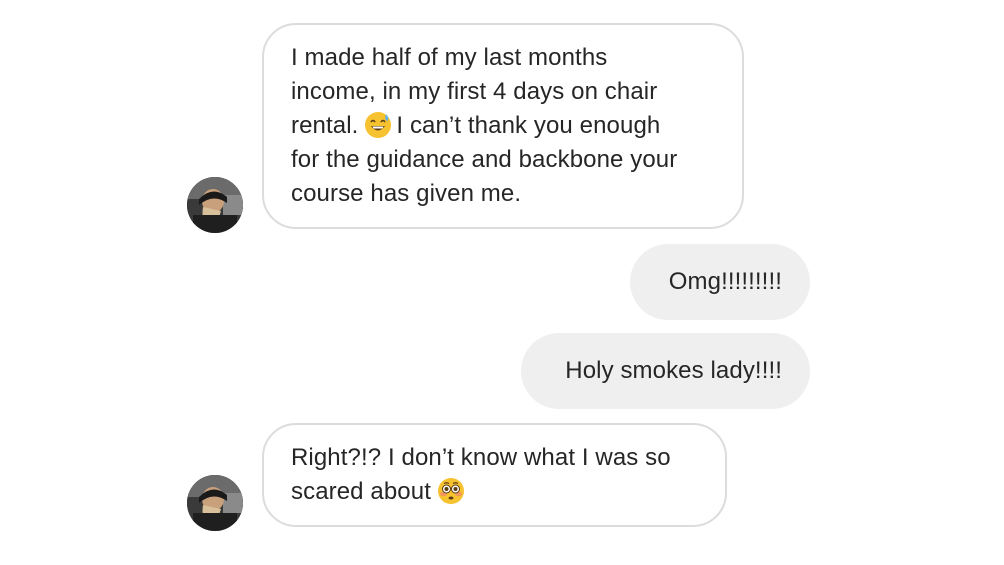 This screenshot has width=1004, height=565. I want to click on message-text-line: I made half of my last months, so click(449, 57).